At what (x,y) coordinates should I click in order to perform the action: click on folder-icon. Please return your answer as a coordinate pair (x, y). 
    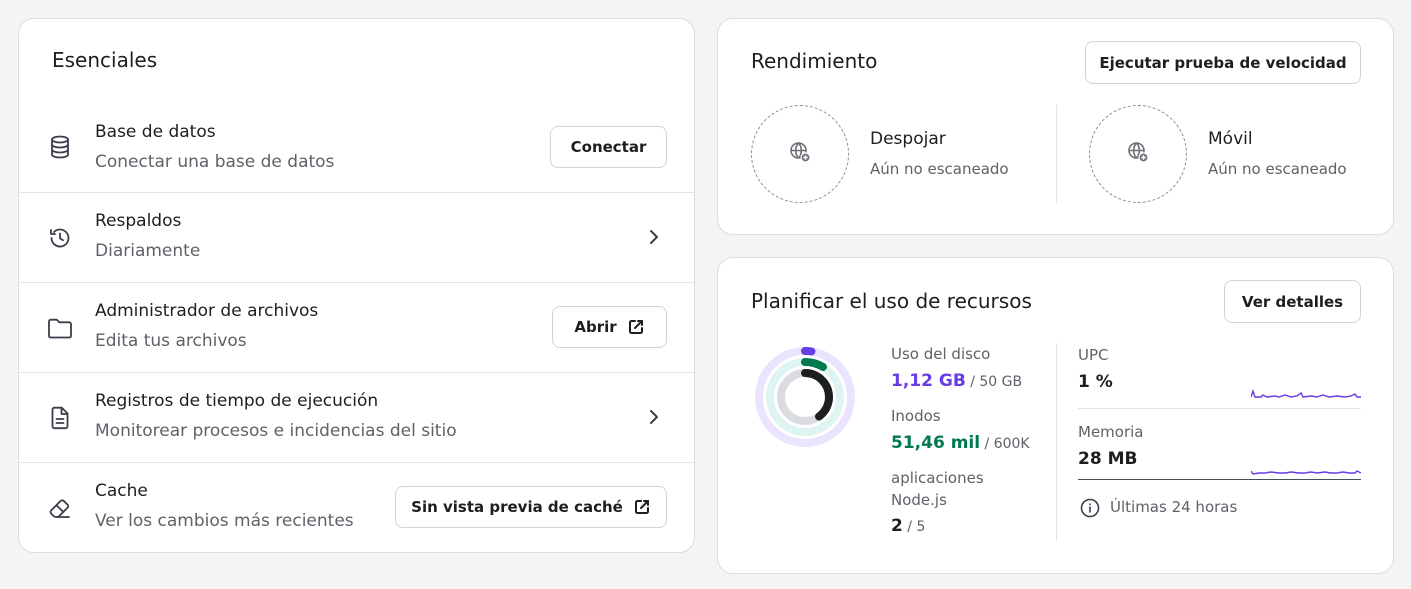
    Looking at the image, I should click on (60, 328).